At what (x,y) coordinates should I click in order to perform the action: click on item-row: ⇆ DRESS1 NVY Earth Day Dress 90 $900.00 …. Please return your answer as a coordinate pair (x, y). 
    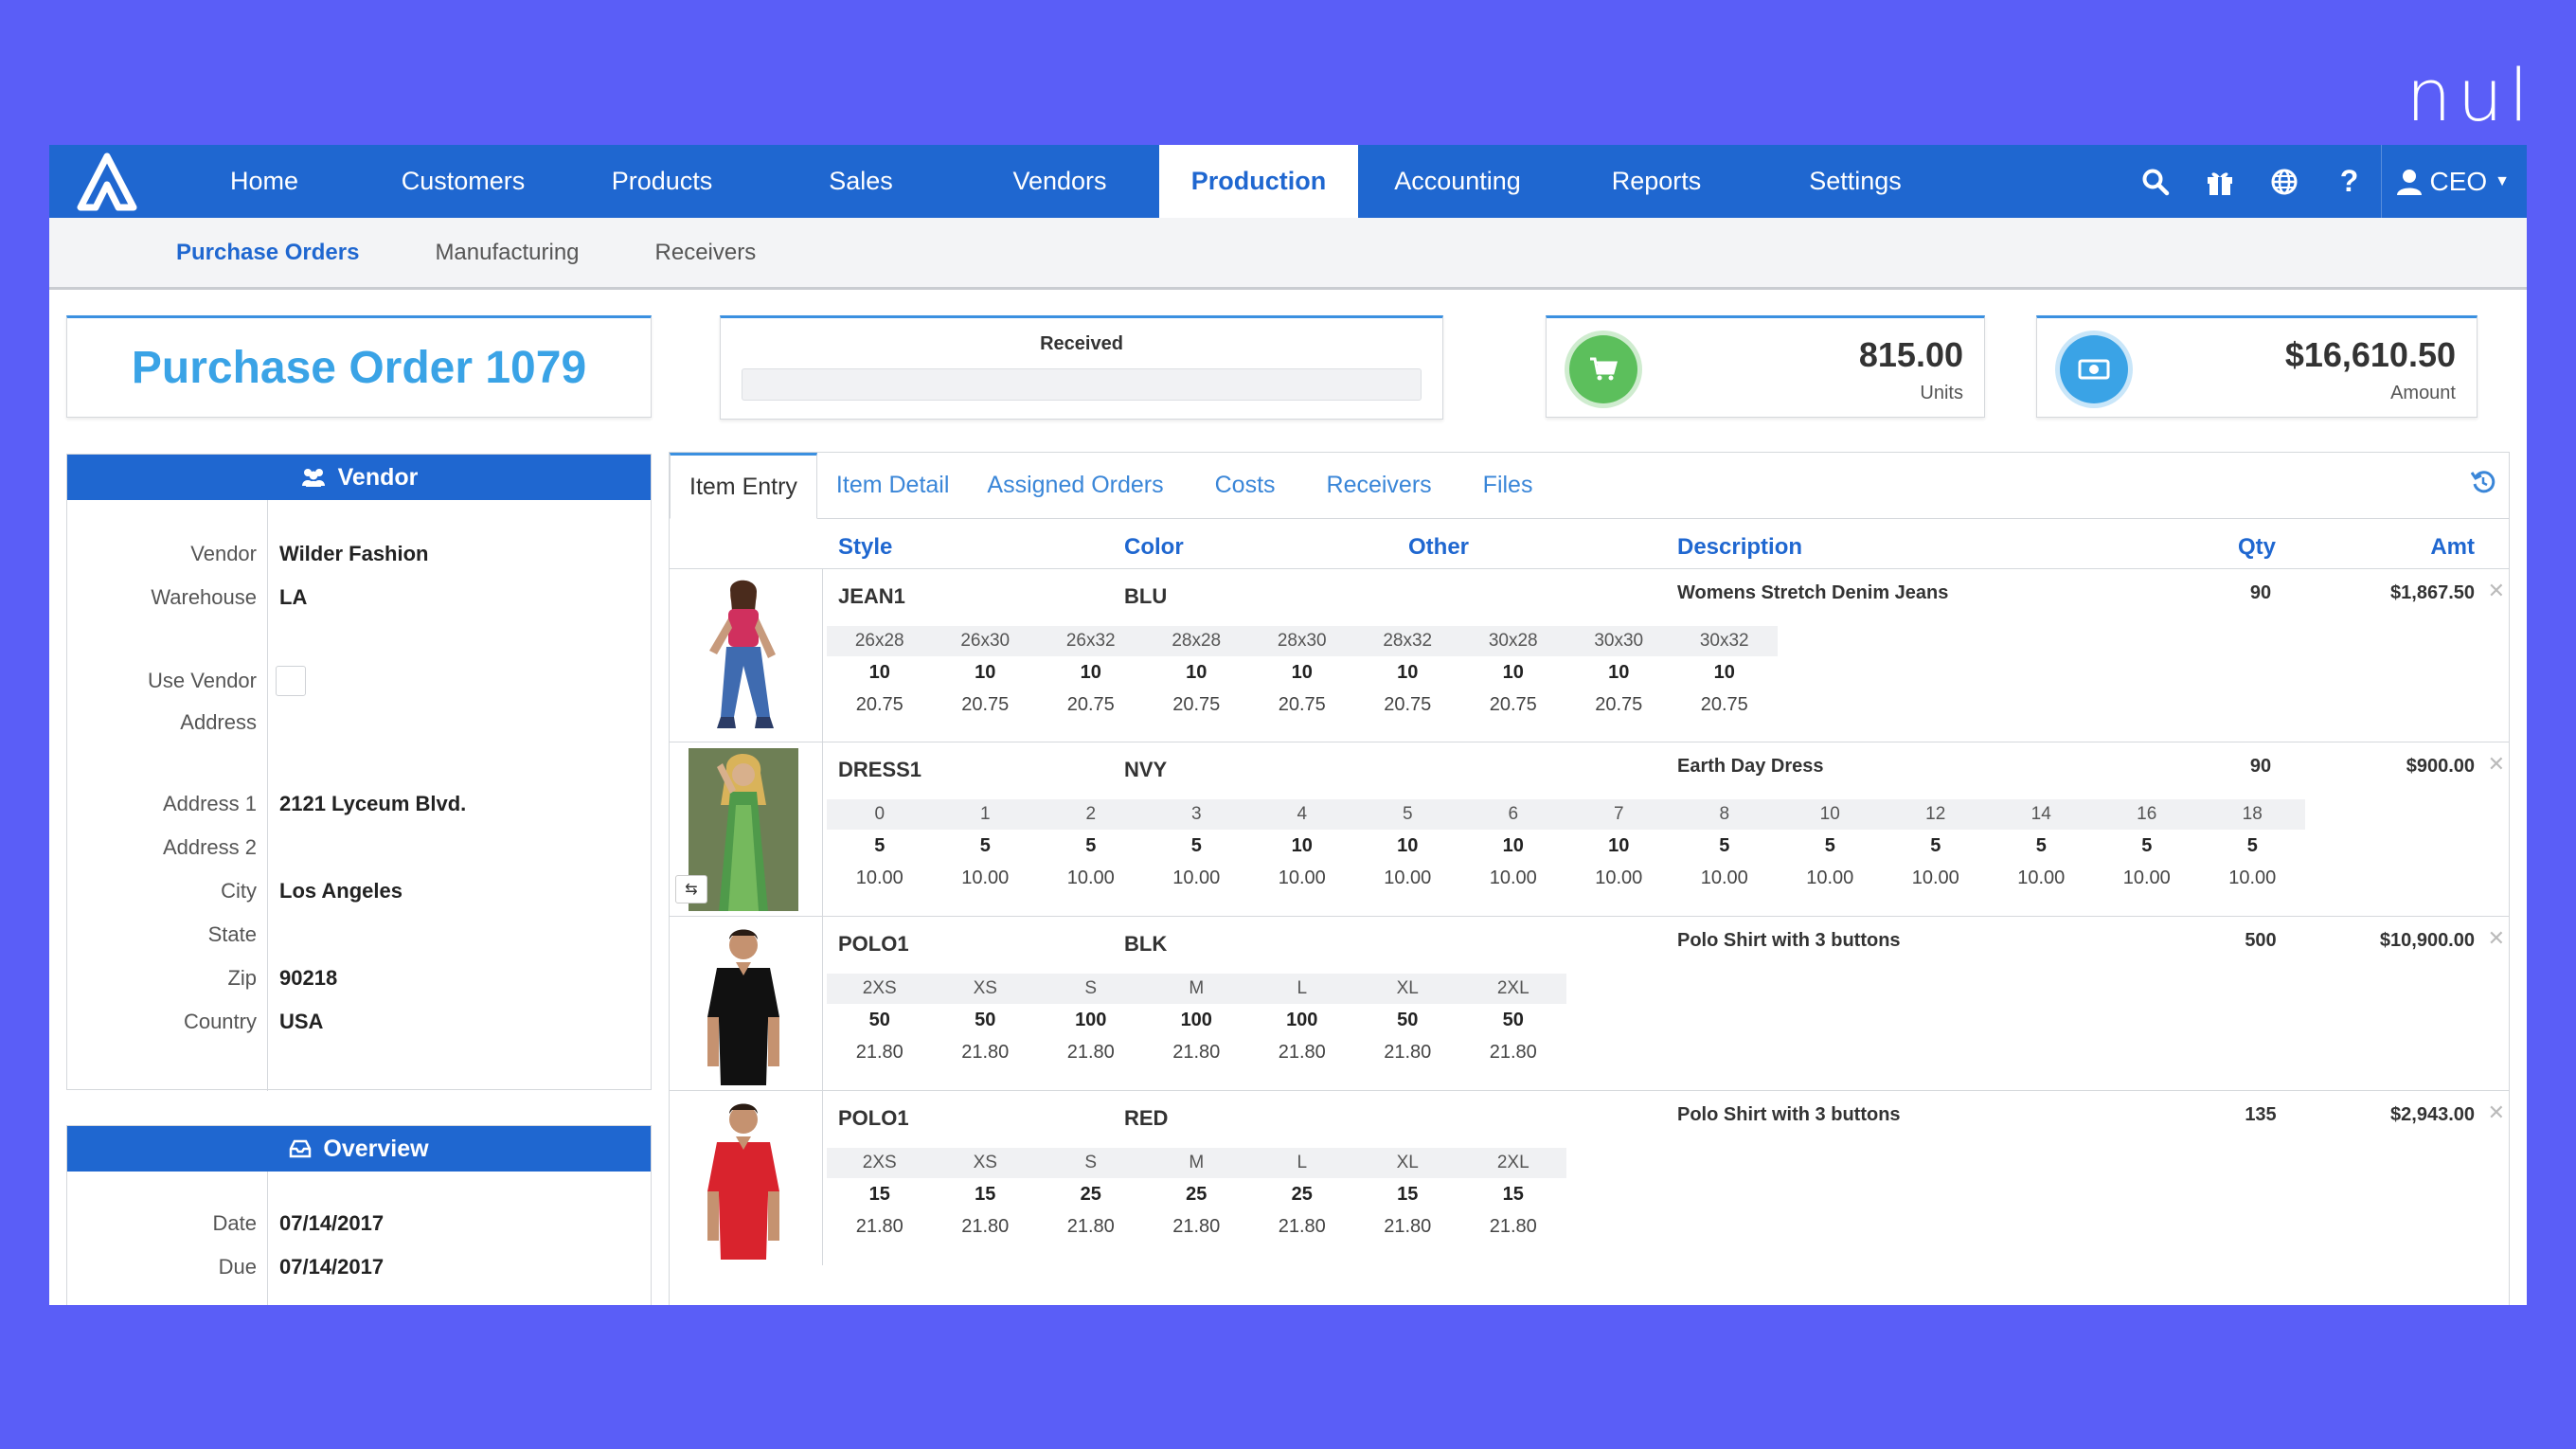
    Looking at the image, I should click on (1589, 829).